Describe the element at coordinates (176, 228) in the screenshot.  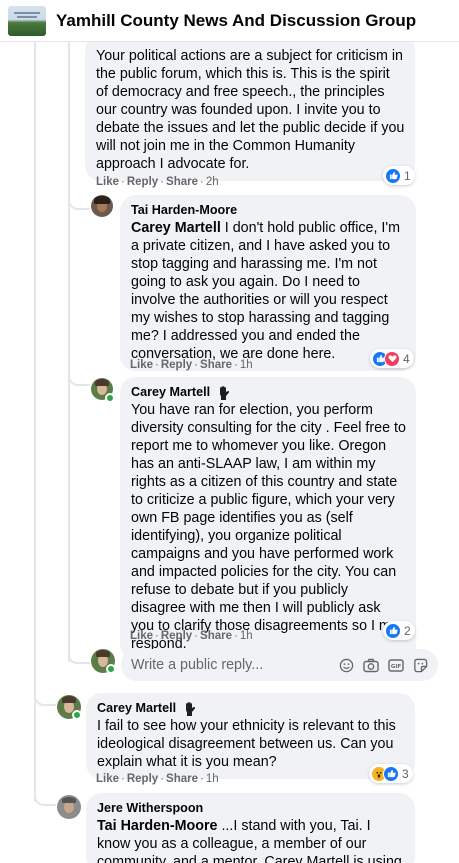
I see `mention-link: Carey Martell` at that location.